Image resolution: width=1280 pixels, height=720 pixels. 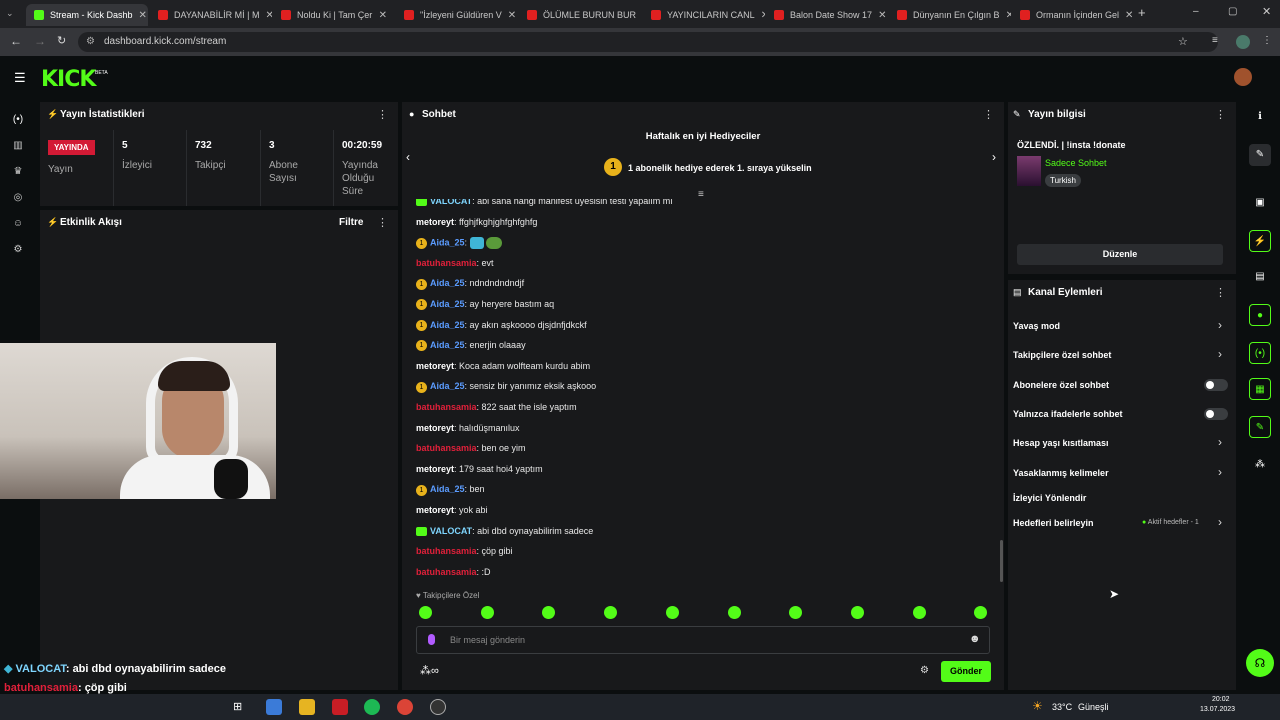 I want to click on store-icon, so click(x=274, y=707).